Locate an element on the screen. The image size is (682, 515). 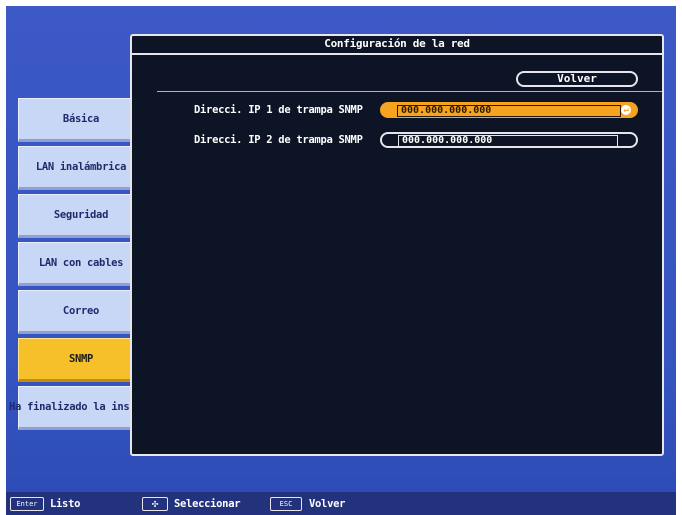
tab-seguridad: Seguridad is located at coordinates (82, 216).